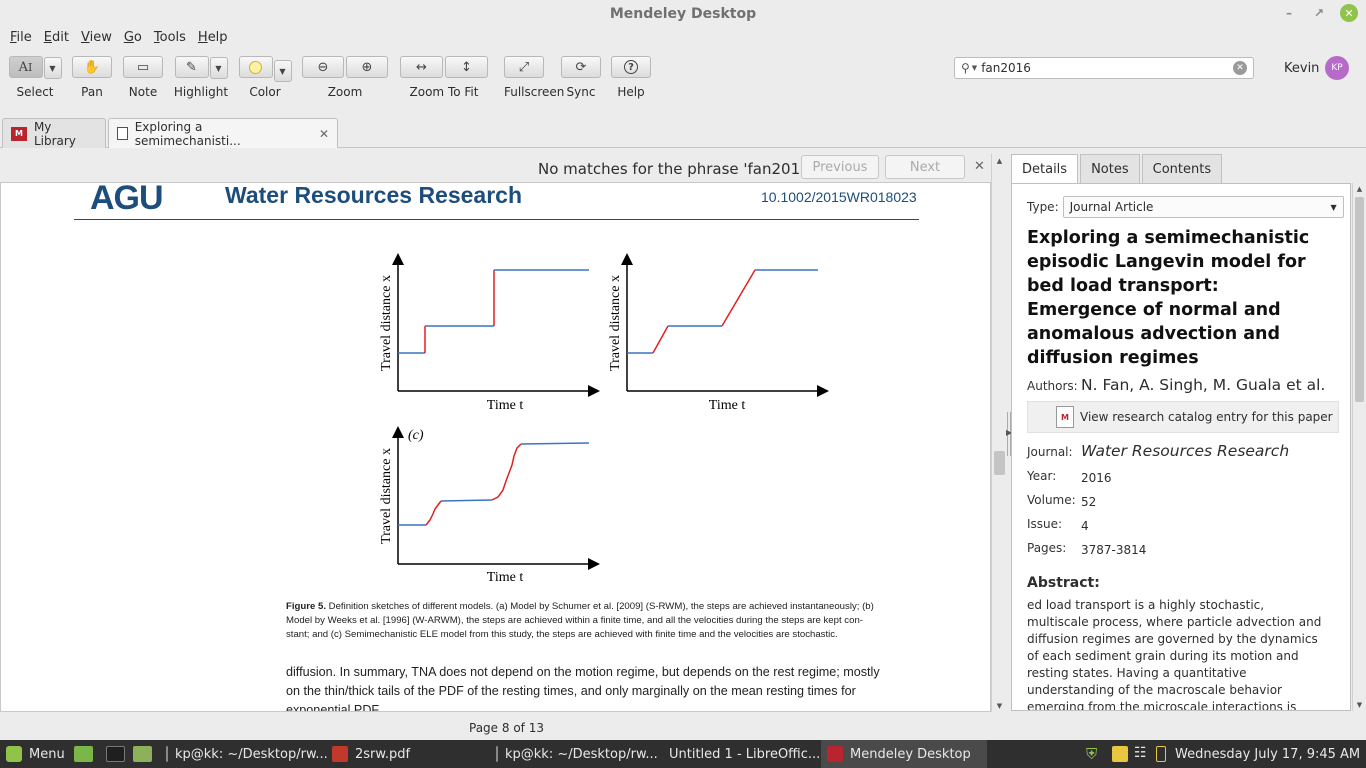  Describe the element at coordinates (218, 68) in the screenshot. I see `highlight-dropdown-icon: ▼` at that location.